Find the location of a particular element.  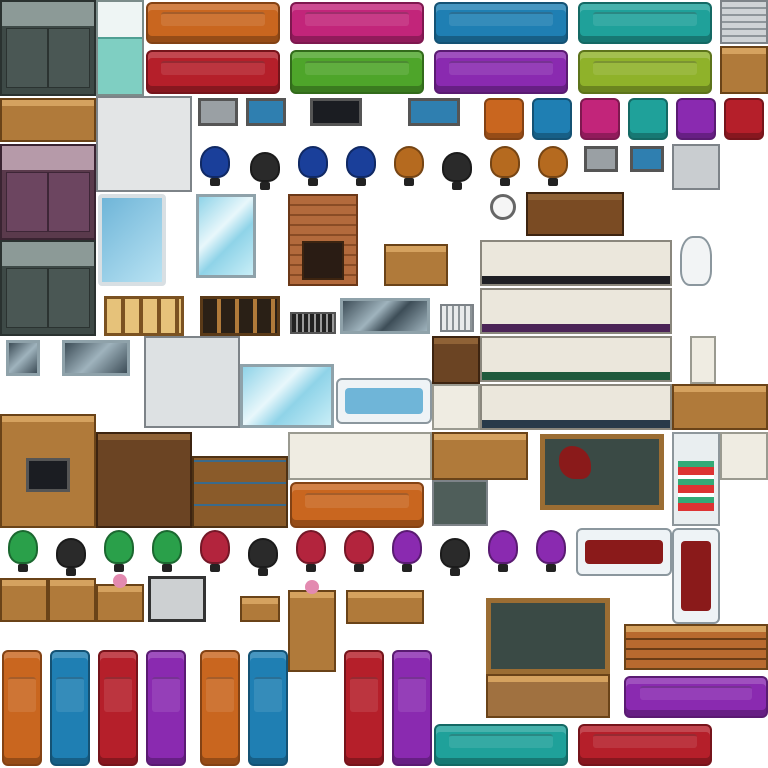

armchair-red is located at coordinates (744, 119).